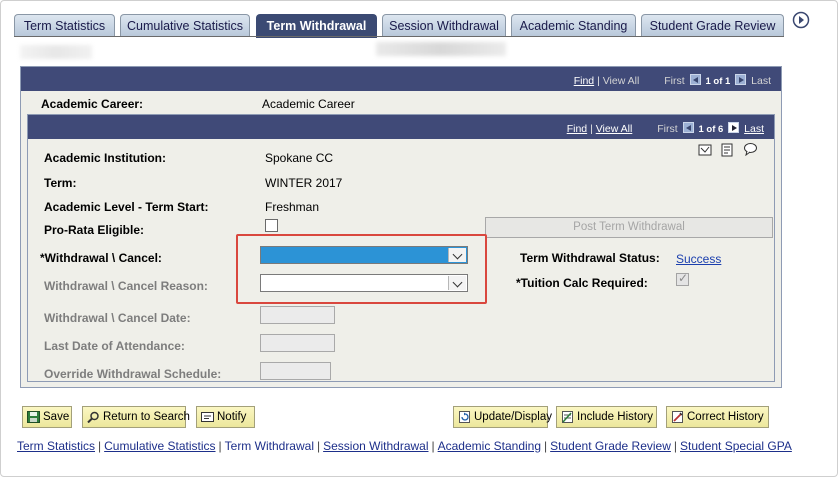 The image size is (838, 477). What do you see at coordinates (698, 259) in the screenshot?
I see `status-link: Success` at bounding box center [698, 259].